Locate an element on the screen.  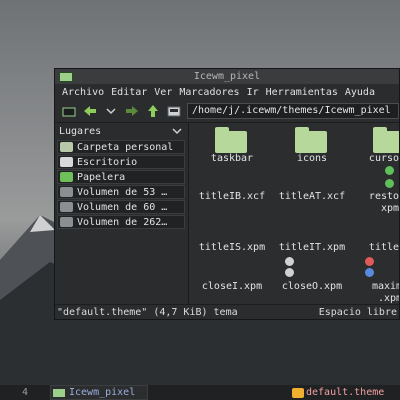
sidebar-item-home: Carpeta personal is located at coordinates (121, 147).